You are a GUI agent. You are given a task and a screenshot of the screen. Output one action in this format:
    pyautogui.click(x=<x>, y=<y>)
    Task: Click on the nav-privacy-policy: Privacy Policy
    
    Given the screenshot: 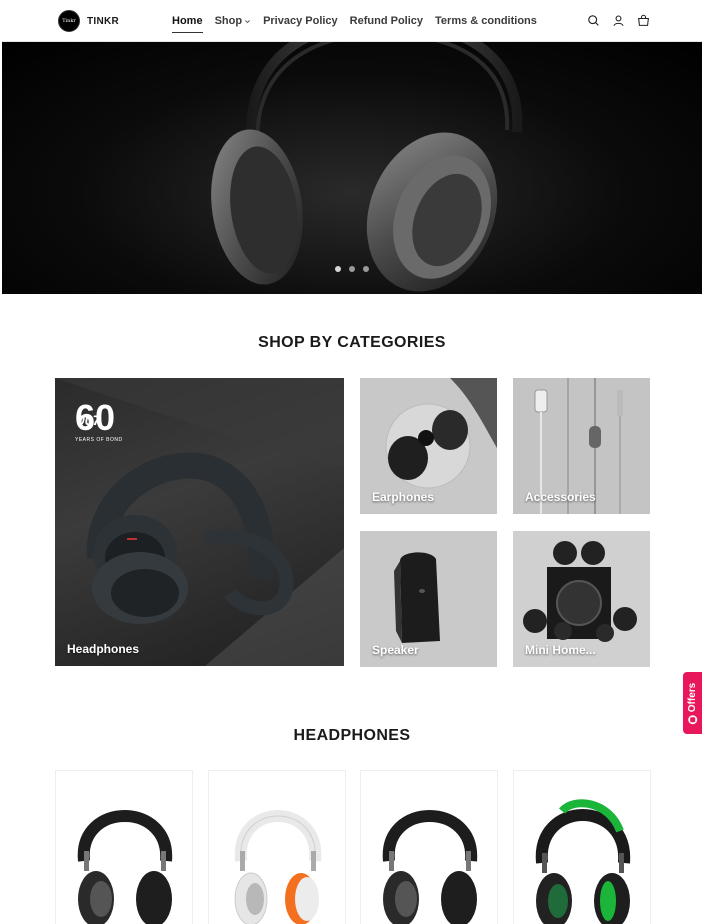 What is the action you would take?
    pyautogui.click(x=300, y=21)
    